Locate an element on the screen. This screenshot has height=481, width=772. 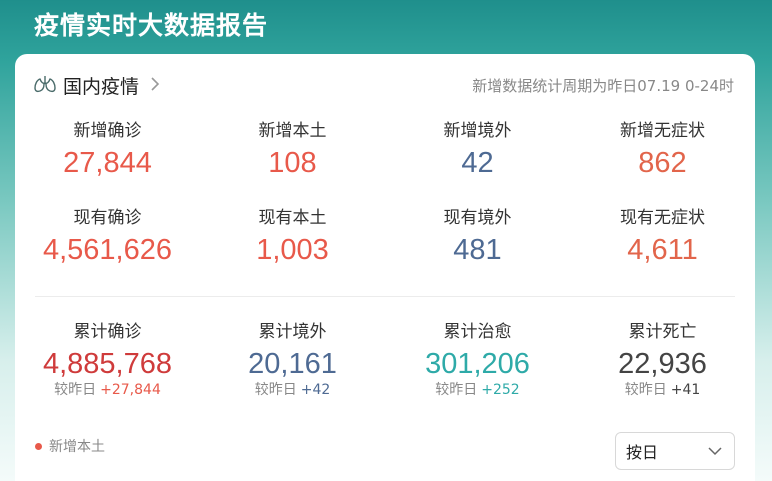
stat-delta: 较昨日 +42 is located at coordinates (292, 390).